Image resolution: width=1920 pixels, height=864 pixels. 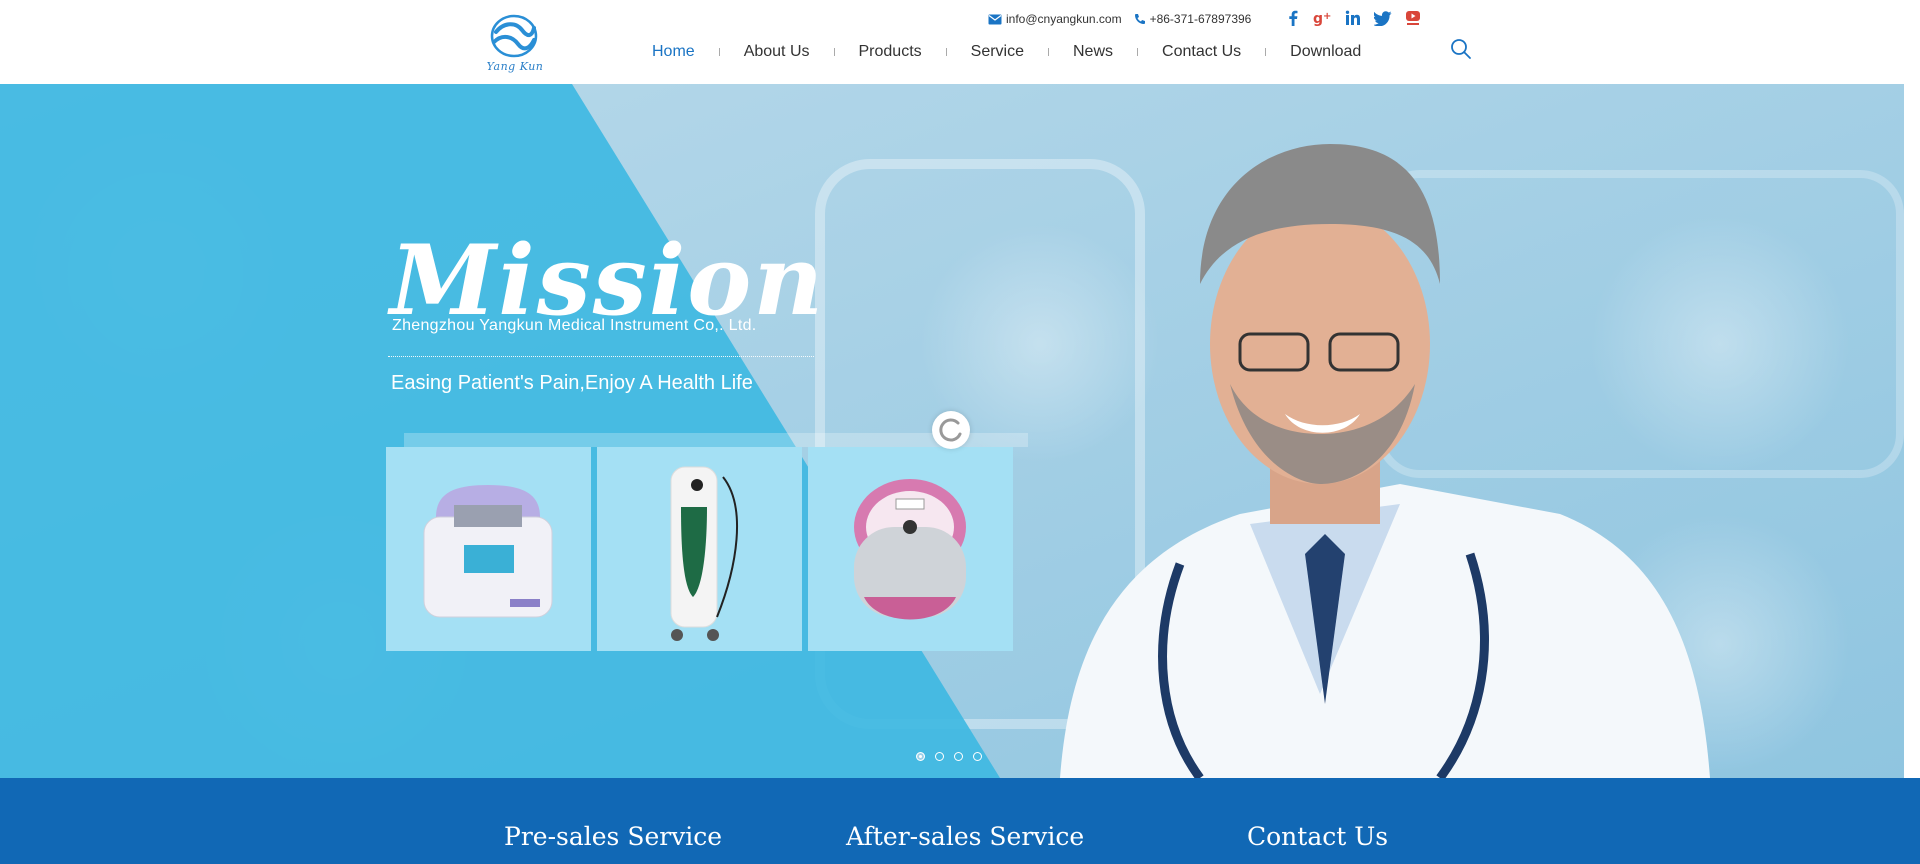 What do you see at coordinates (1413, 18) in the screenshot?
I see `youtube-icon` at bounding box center [1413, 18].